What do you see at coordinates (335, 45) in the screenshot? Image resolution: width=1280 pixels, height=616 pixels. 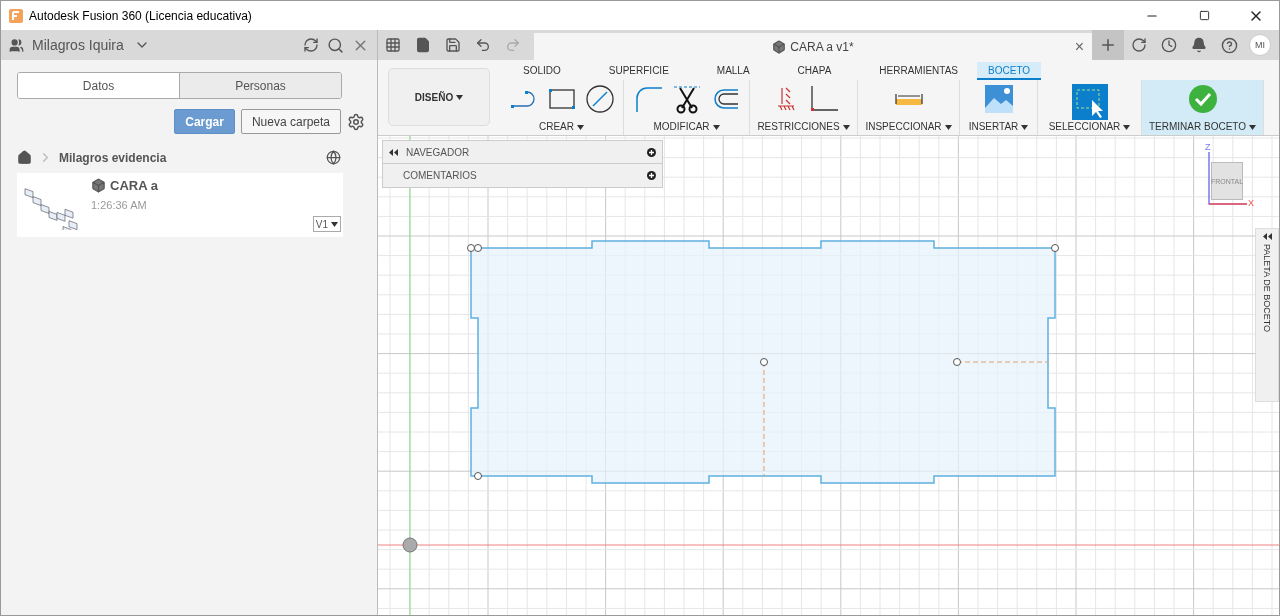 I see `search-icon` at bounding box center [335, 45].